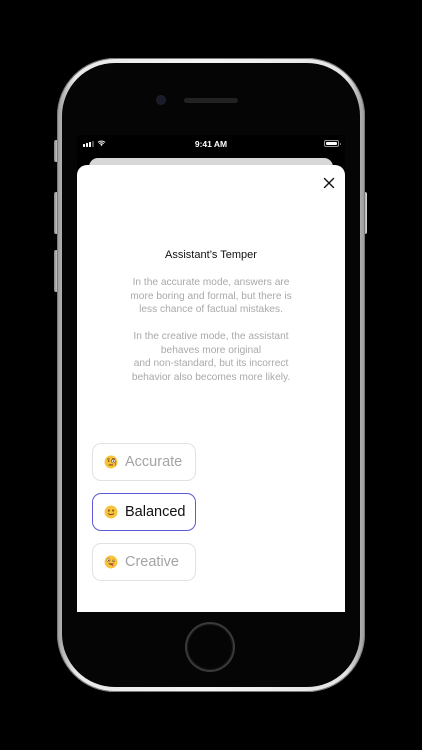 The height and width of the screenshot is (750, 422). Describe the element at coordinates (111, 562) in the screenshot. I see `zany-face-icon` at that location.